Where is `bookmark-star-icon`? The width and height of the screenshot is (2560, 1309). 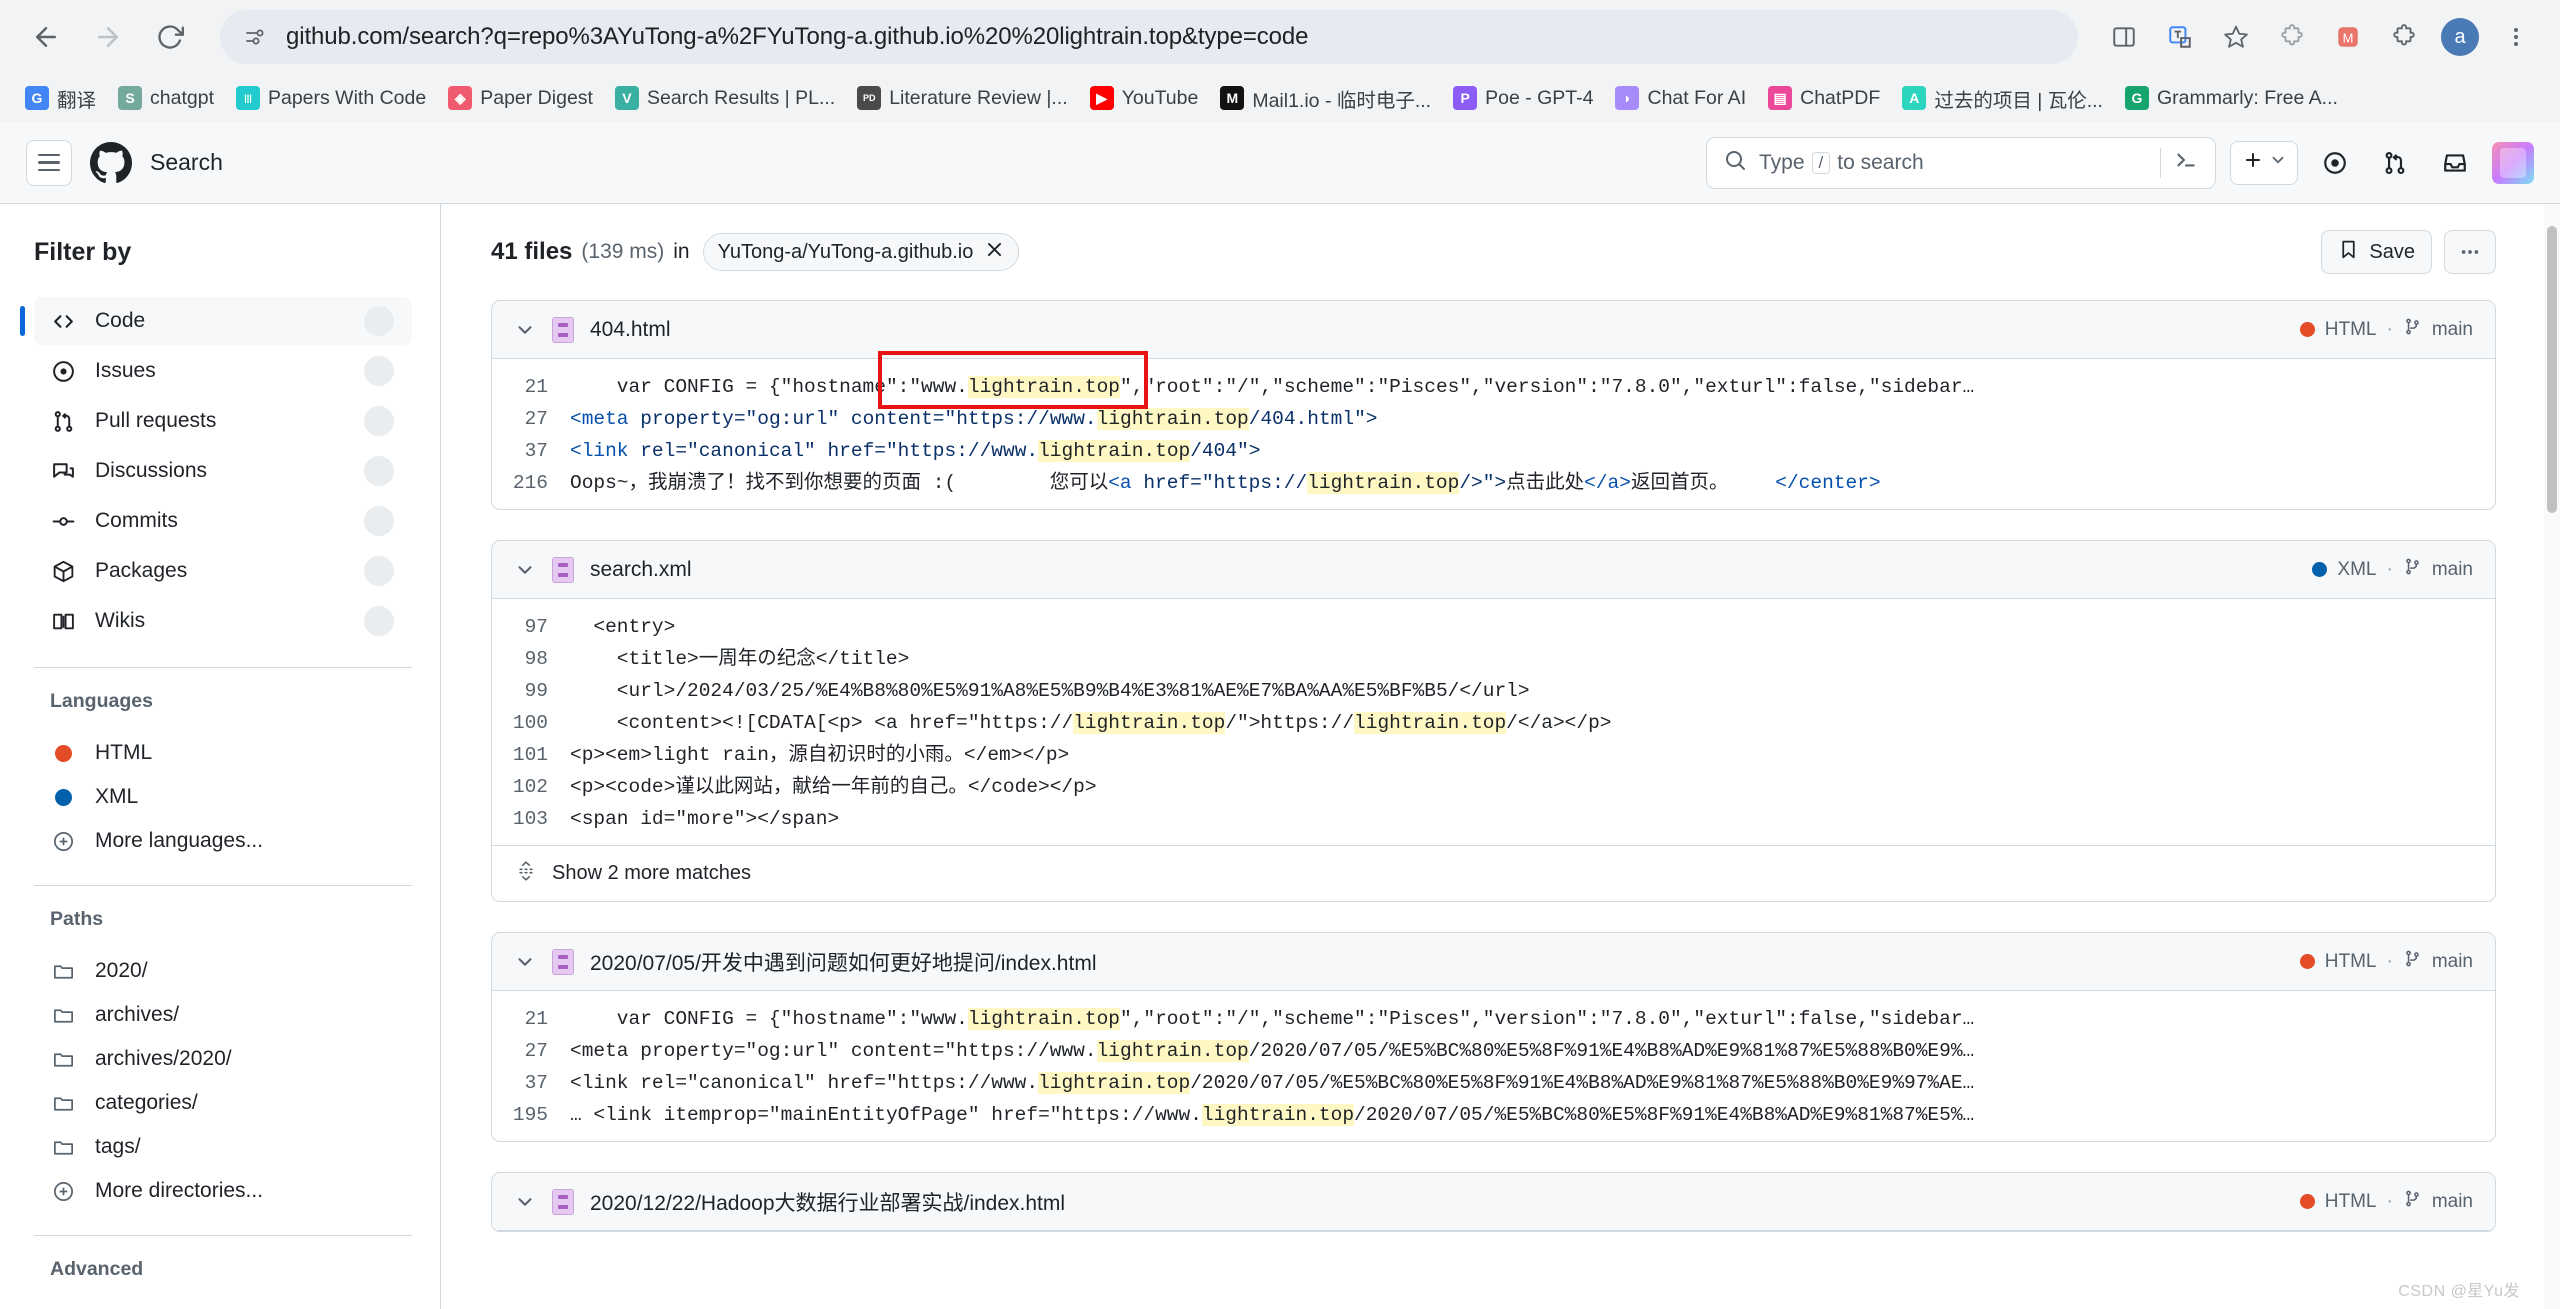
bookmark-star-icon is located at coordinates (2236, 37).